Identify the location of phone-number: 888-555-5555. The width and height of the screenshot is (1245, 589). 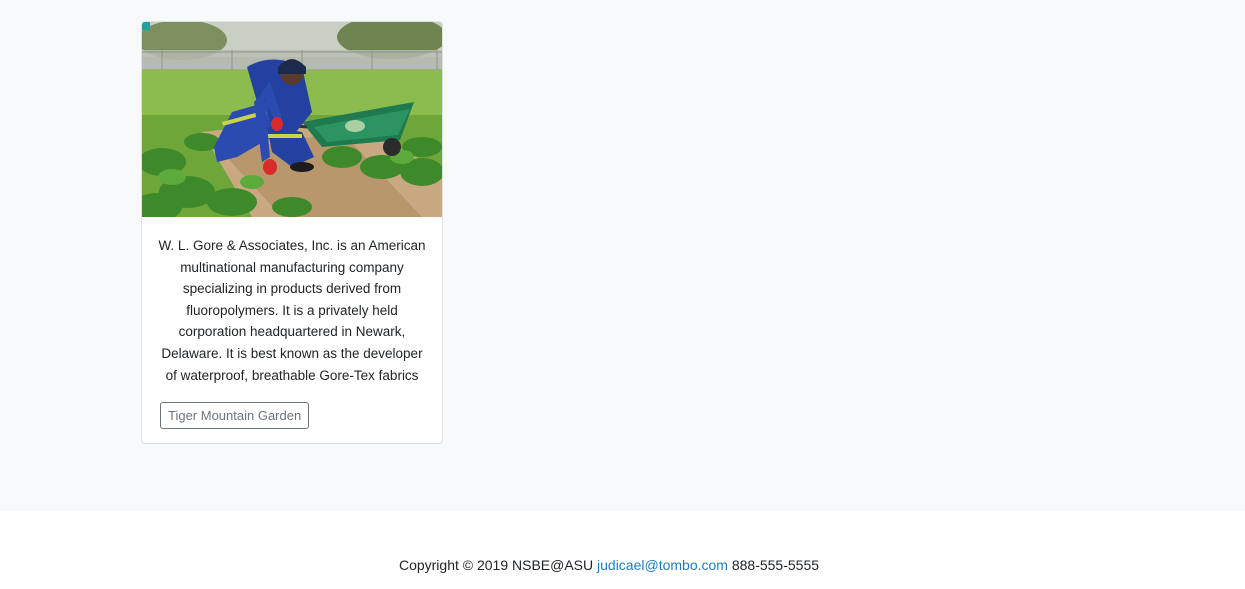
(775, 565).